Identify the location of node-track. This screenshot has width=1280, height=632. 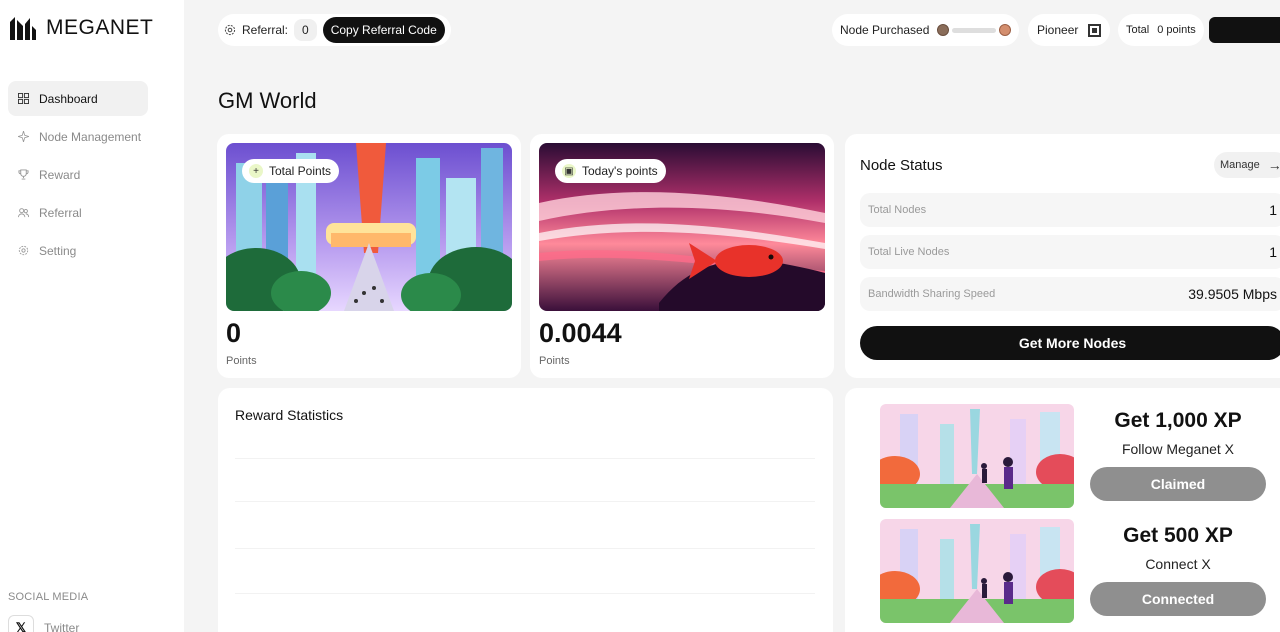
(974, 30).